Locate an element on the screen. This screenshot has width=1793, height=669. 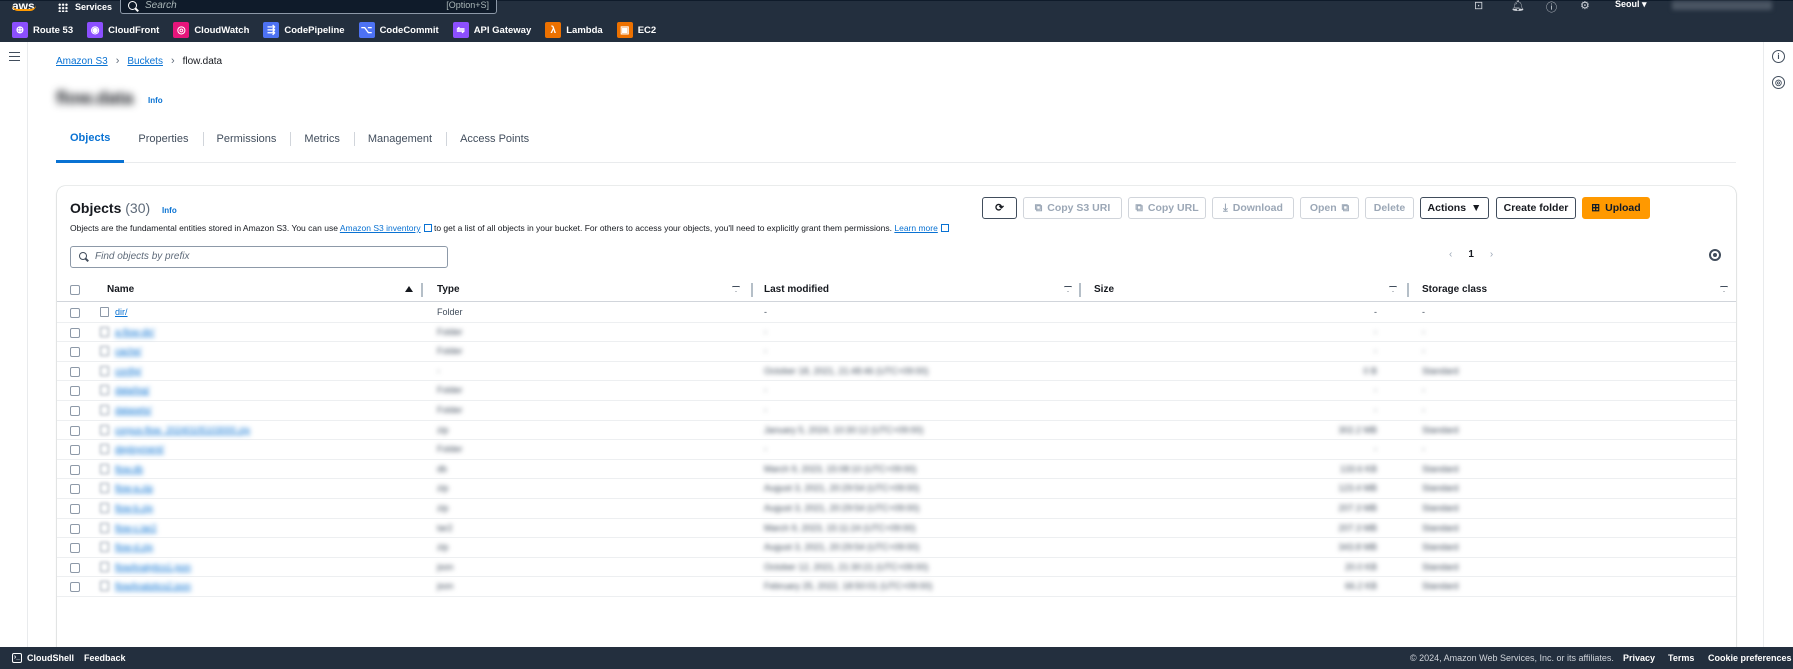
actions-dropdown: Actions ▼ is located at coordinates (1454, 208).